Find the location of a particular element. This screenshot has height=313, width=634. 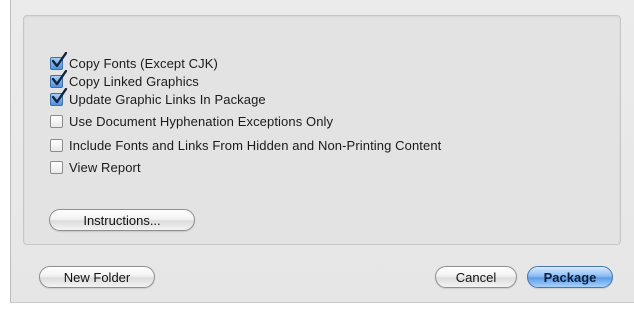

cancel-button: Cancel is located at coordinates (476, 277).